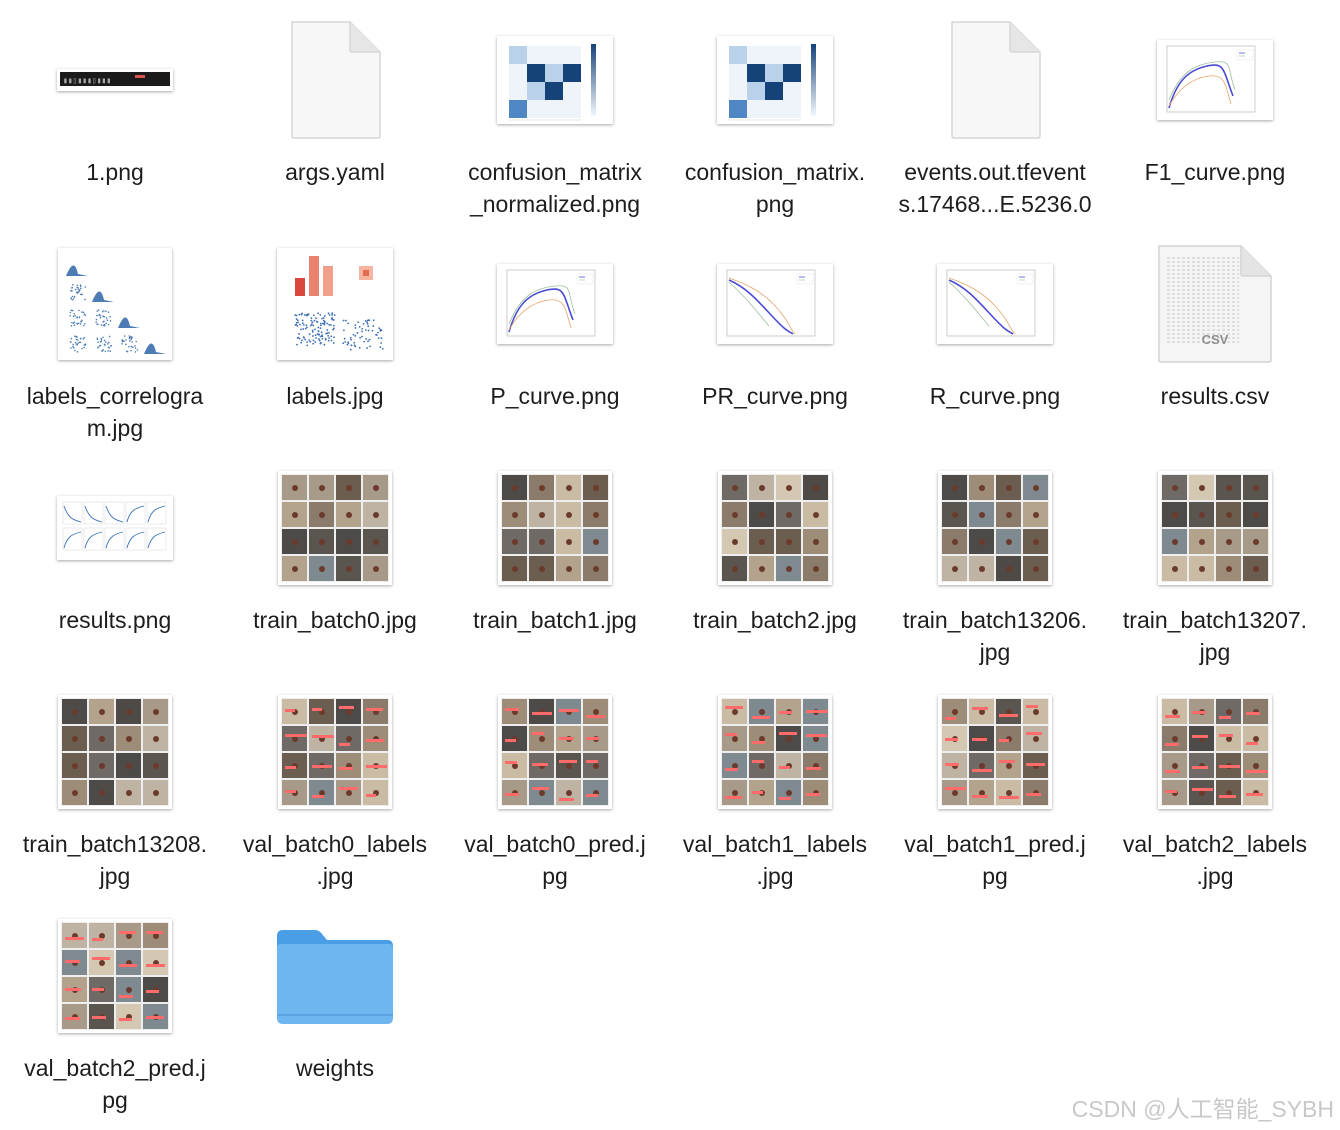 The height and width of the screenshot is (1130, 1340). Describe the element at coordinates (1215, 172) in the screenshot. I see `file-name-label: F1_curve.png` at that location.